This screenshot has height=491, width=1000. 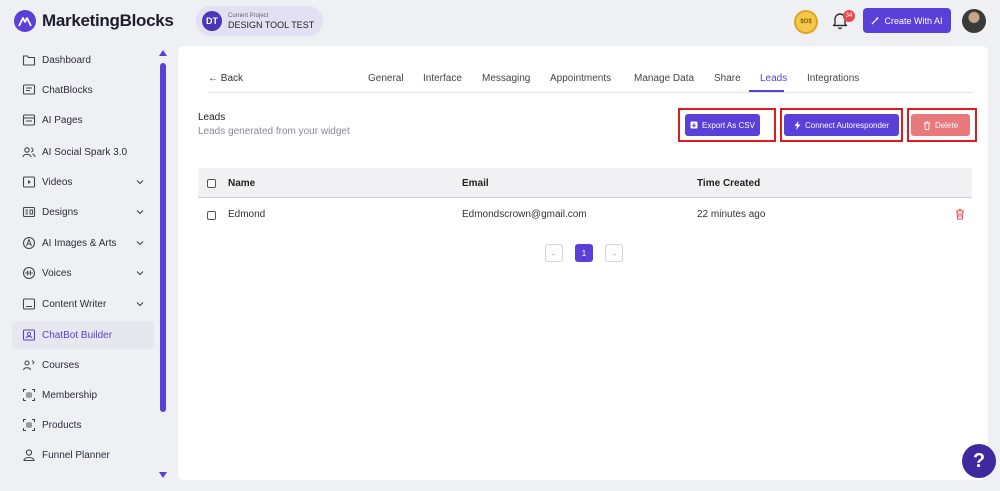 What do you see at coordinates (28, 365) in the screenshot?
I see `courses-icon` at bounding box center [28, 365].